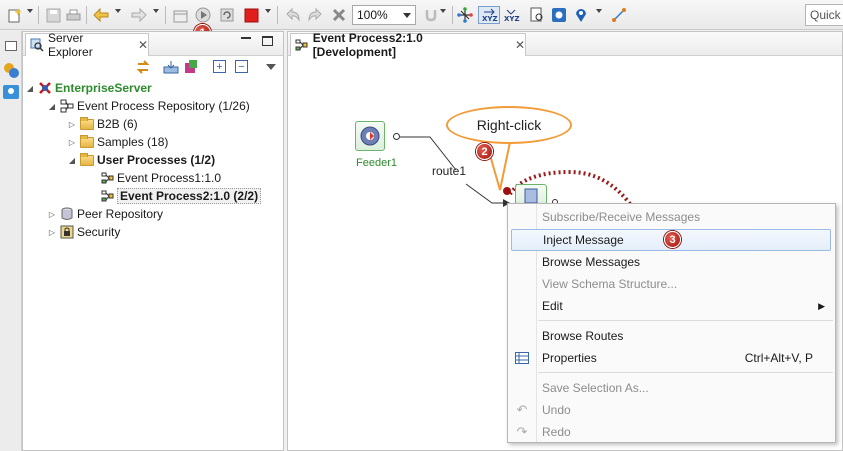 The width and height of the screenshot is (843, 451). Describe the element at coordinates (484, 151) in the screenshot. I see `step-2-badge: 2` at that location.